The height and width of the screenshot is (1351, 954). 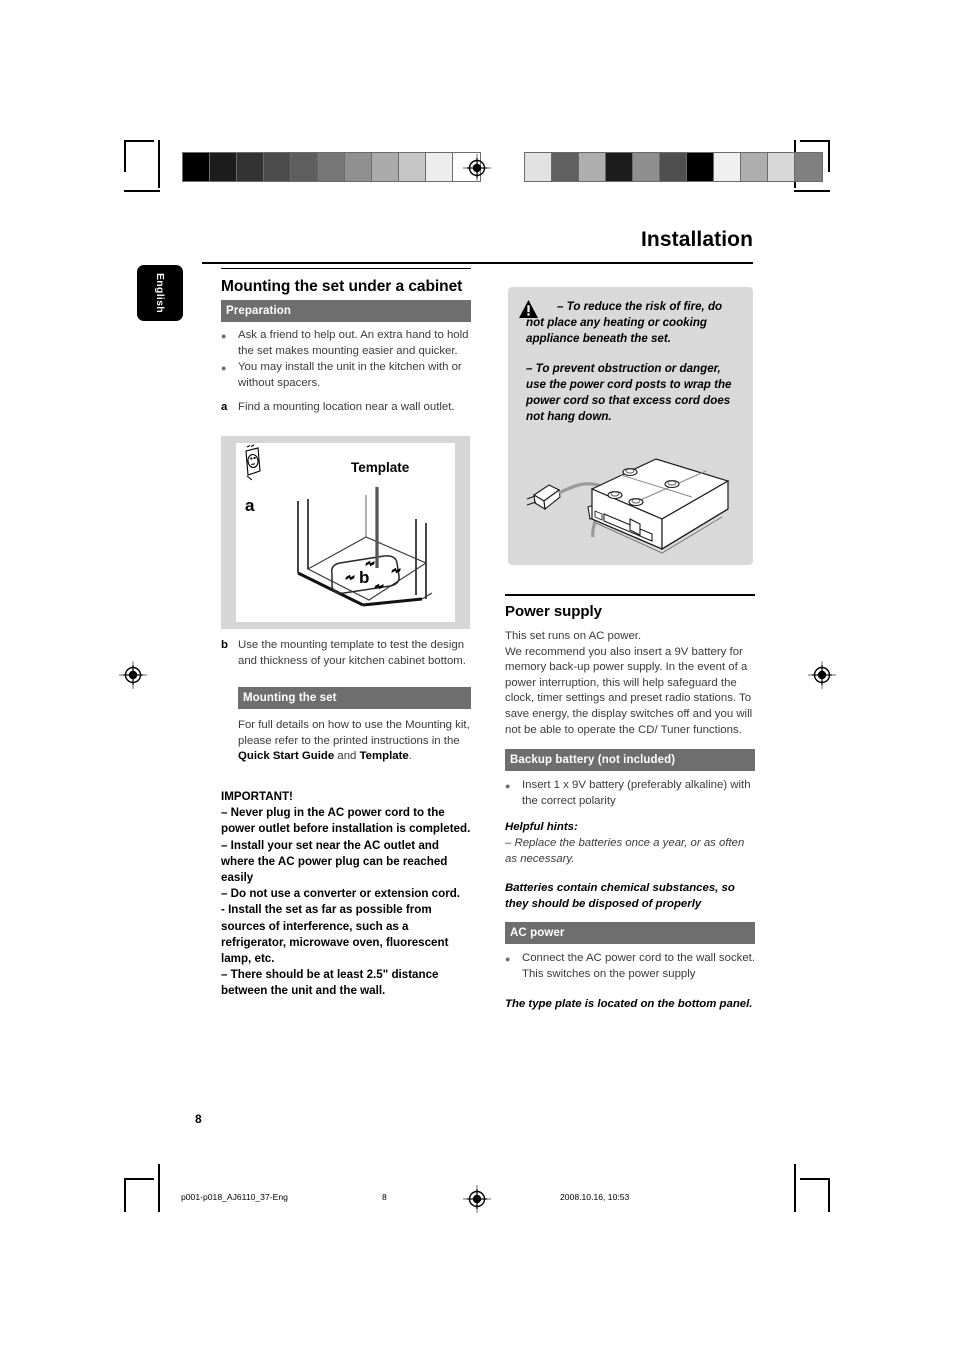 What do you see at coordinates (595, 1197) in the screenshot?
I see `footer-timestamp: 2008.10.16, 10:53` at bounding box center [595, 1197].